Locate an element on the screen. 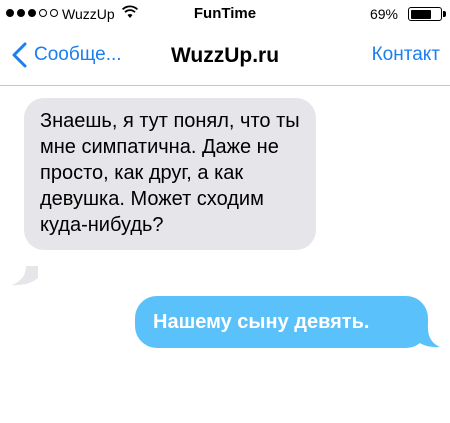  incoming-bubble-tail is located at coordinates (25, 276).